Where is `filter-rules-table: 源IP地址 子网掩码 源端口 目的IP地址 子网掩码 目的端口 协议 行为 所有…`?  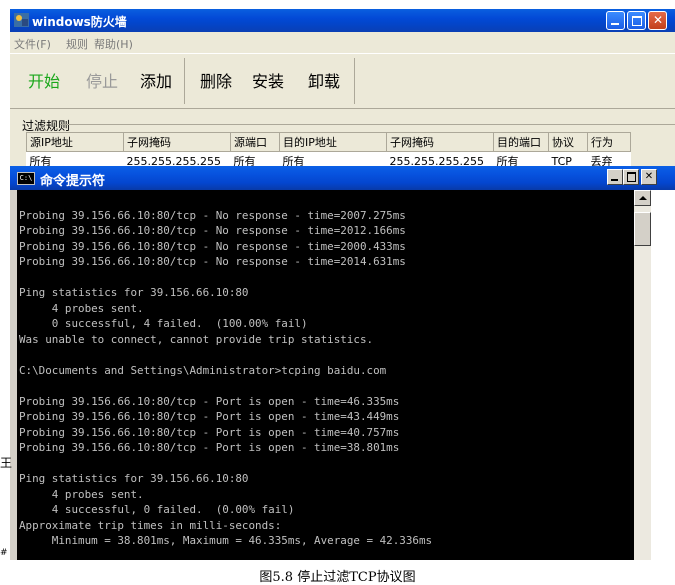 filter-rules-table: 源IP地址 子网掩码 源端口 目的IP地址 子网掩码 目的端口 协议 行为 所有… is located at coordinates (328, 151).